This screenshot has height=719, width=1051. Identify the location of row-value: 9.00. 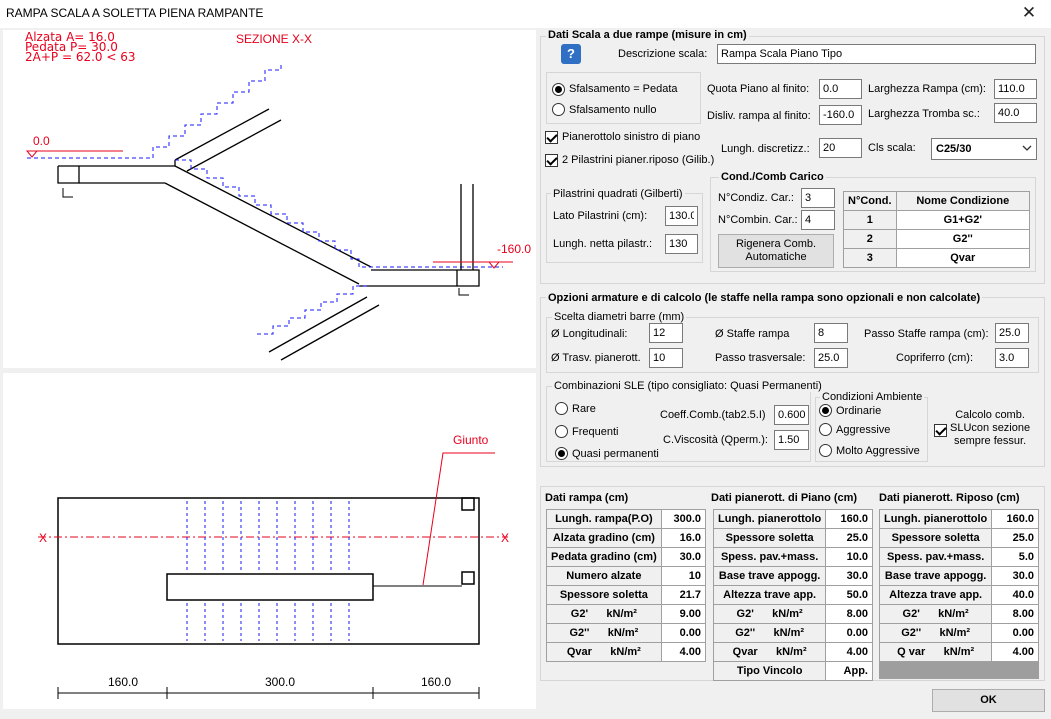
(683, 614).